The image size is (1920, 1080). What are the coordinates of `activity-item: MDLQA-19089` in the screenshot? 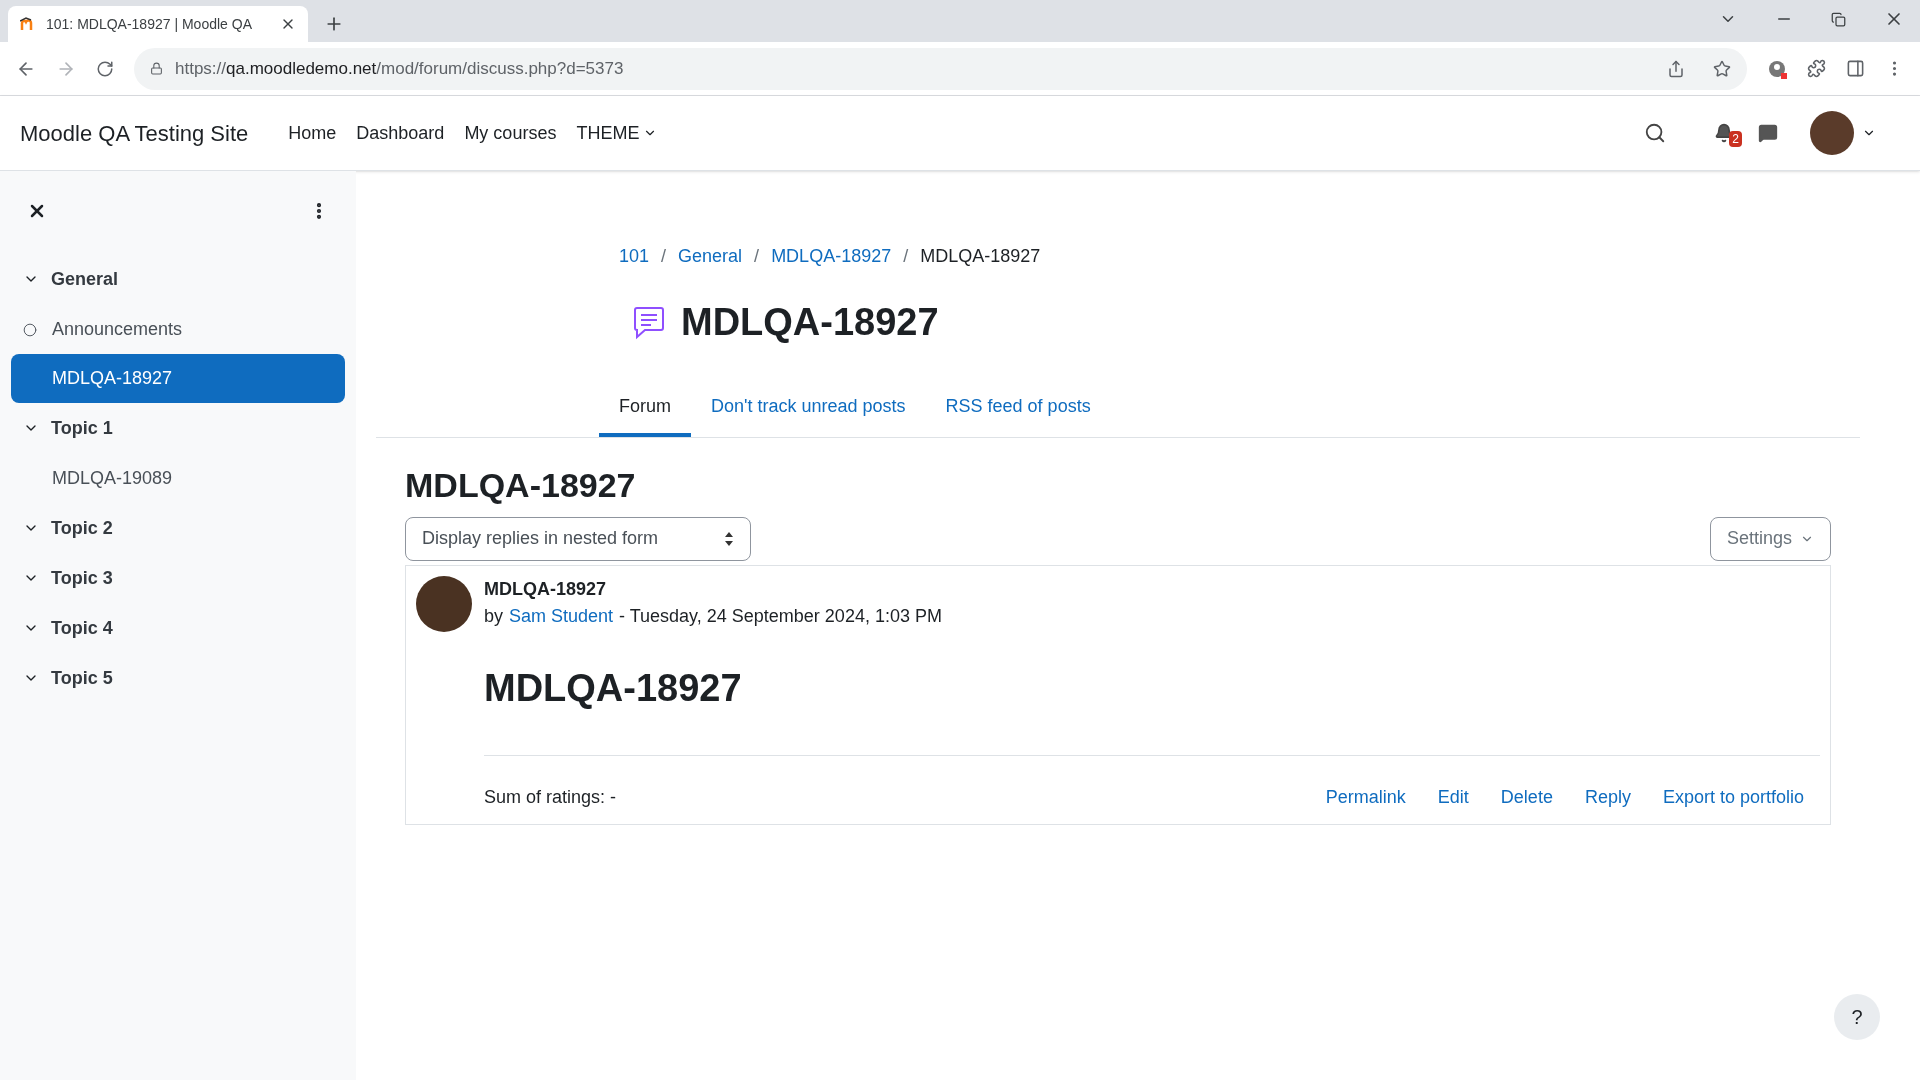 It's located at (178, 478).